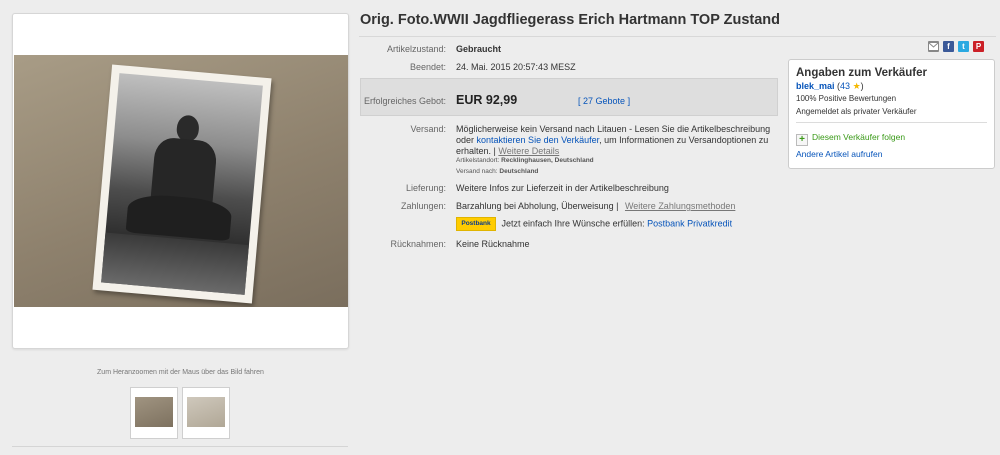  I want to click on photo-print-image, so click(182, 184).